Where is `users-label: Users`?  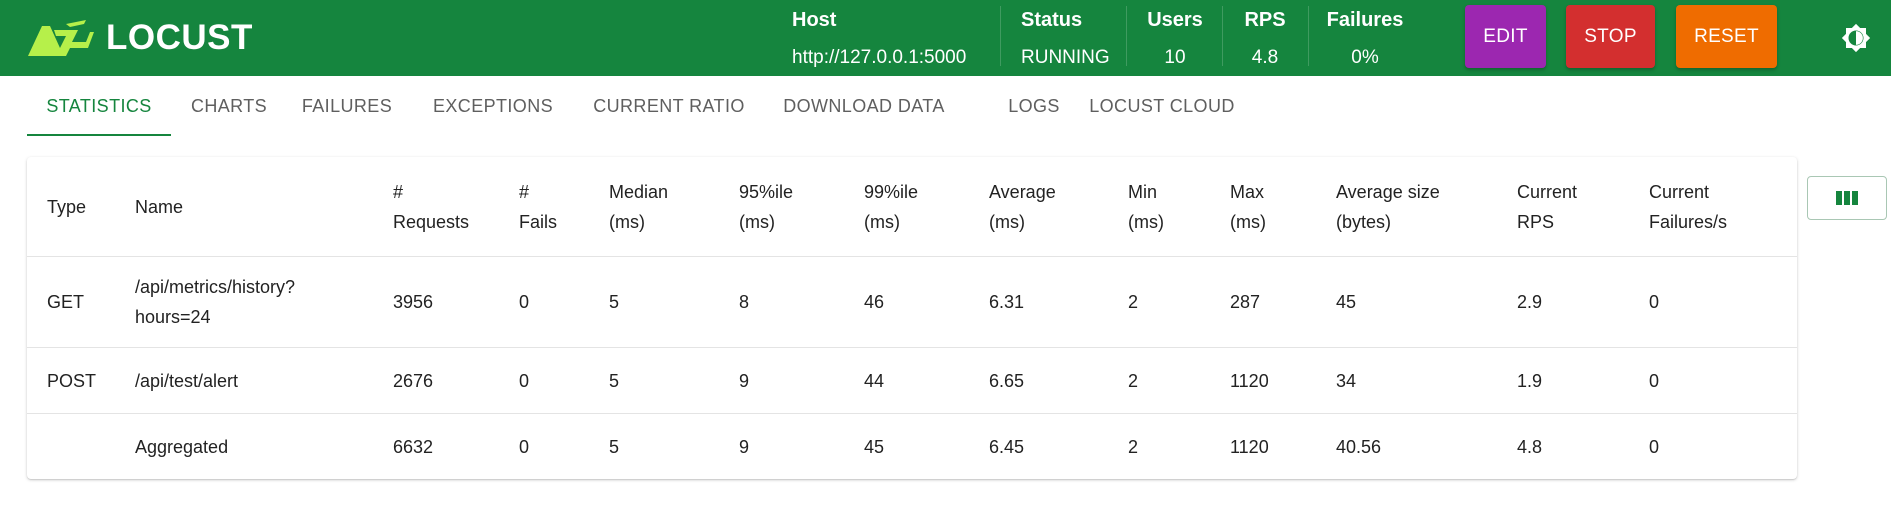 users-label: Users is located at coordinates (1175, 20).